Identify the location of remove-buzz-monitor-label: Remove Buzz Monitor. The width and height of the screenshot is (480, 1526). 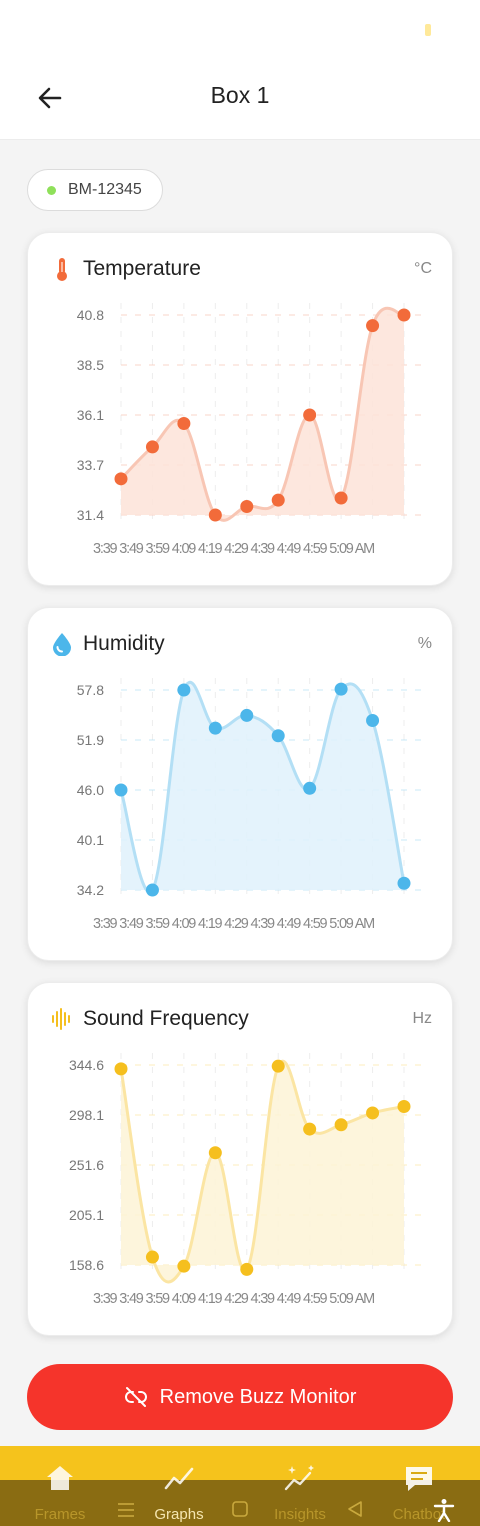
(258, 1396).